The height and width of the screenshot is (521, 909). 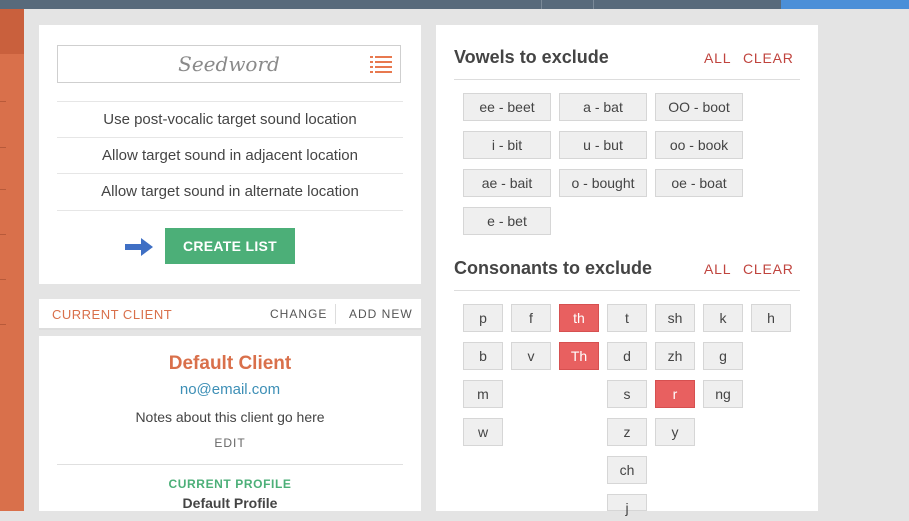 I want to click on consonant-chip: f, so click(x=531, y=318).